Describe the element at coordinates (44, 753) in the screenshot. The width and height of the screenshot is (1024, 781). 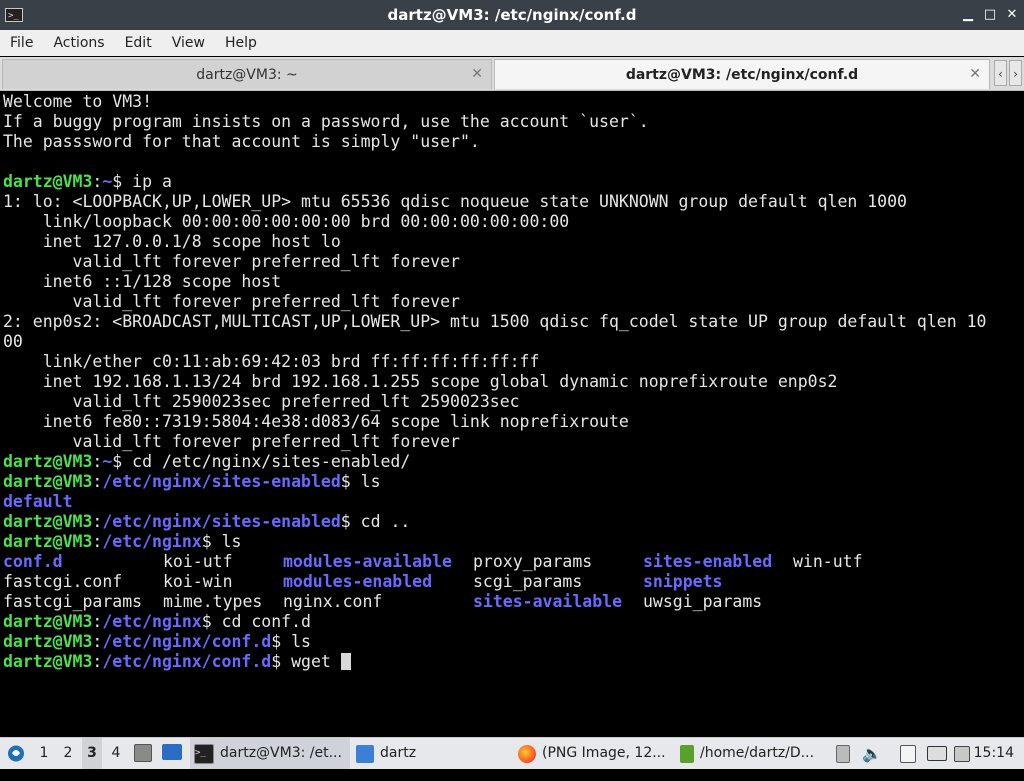
I see `workspace-1: 1` at that location.